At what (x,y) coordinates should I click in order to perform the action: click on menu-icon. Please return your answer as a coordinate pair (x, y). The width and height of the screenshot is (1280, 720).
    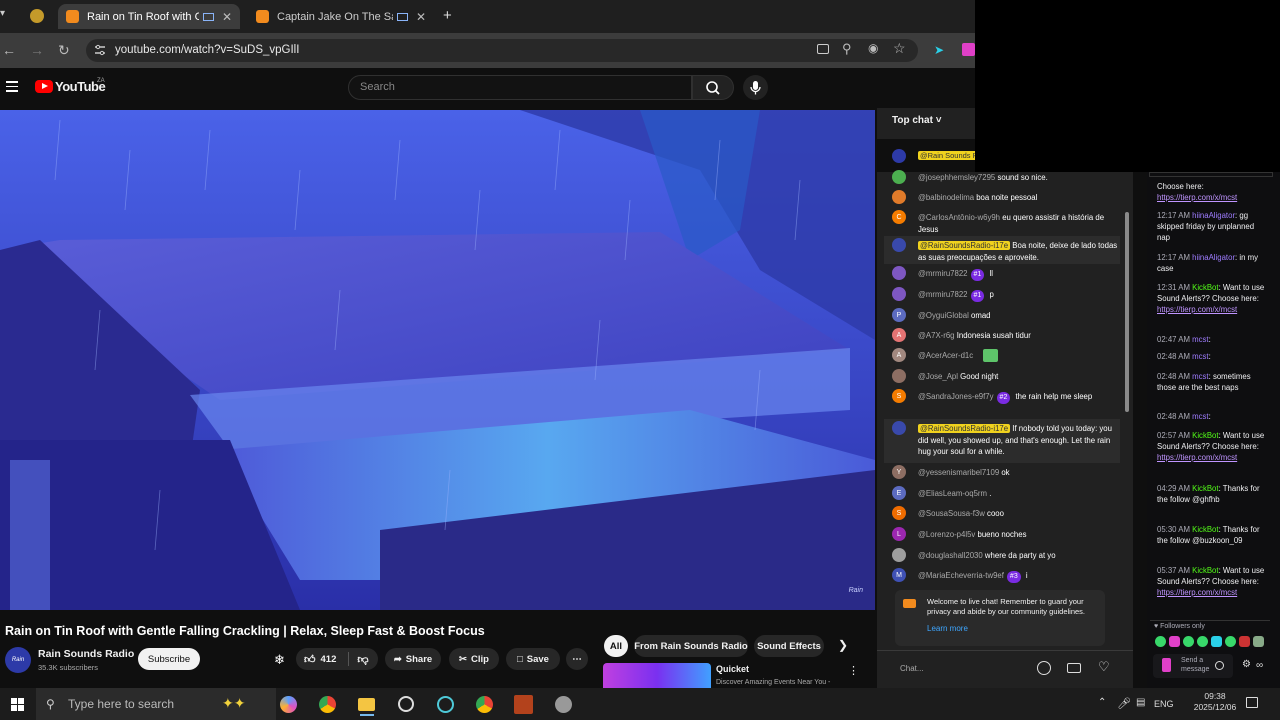
    Looking at the image, I should click on (12, 86).